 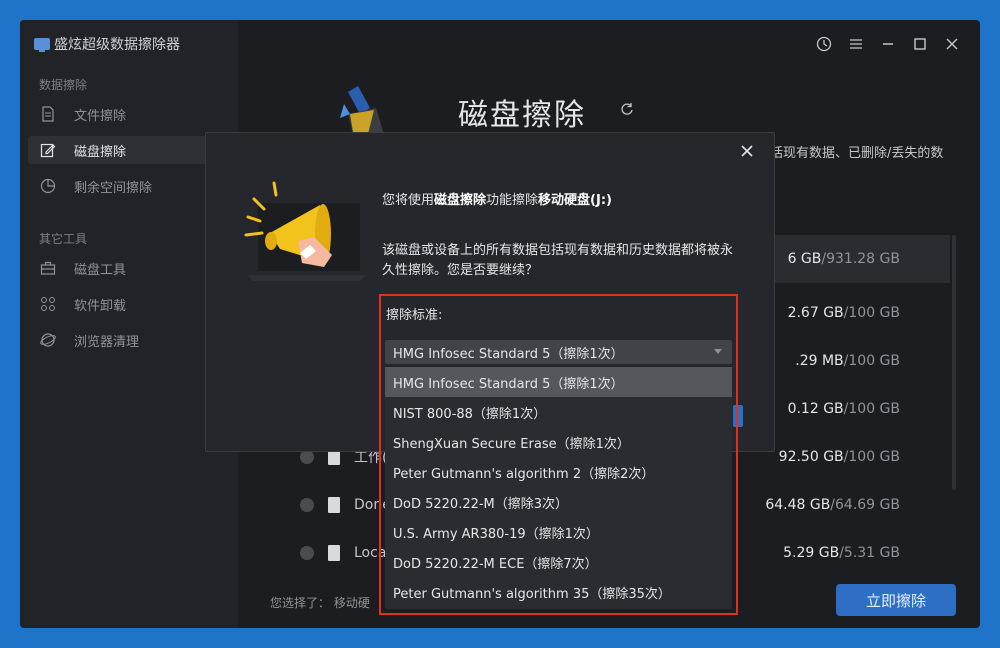 I want to click on megaphone-icon, so click(x=305, y=231).